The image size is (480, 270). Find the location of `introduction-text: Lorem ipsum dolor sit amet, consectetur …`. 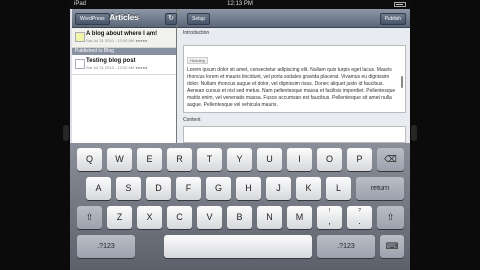

introduction-text: Lorem ipsum dolor sit amet, consectetur … is located at coordinates (291, 87).